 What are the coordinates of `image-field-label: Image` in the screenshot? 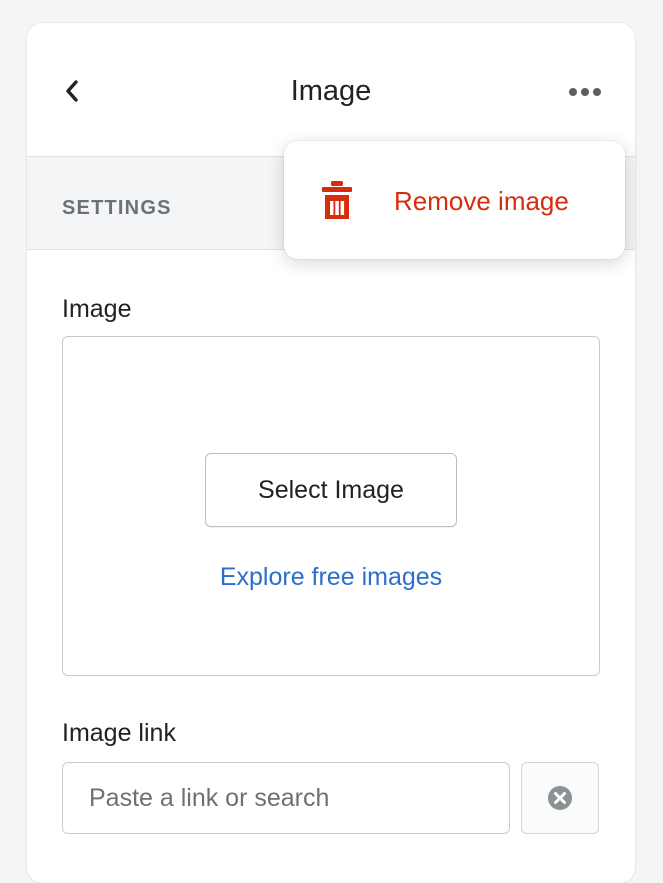 It's located at (97, 309).